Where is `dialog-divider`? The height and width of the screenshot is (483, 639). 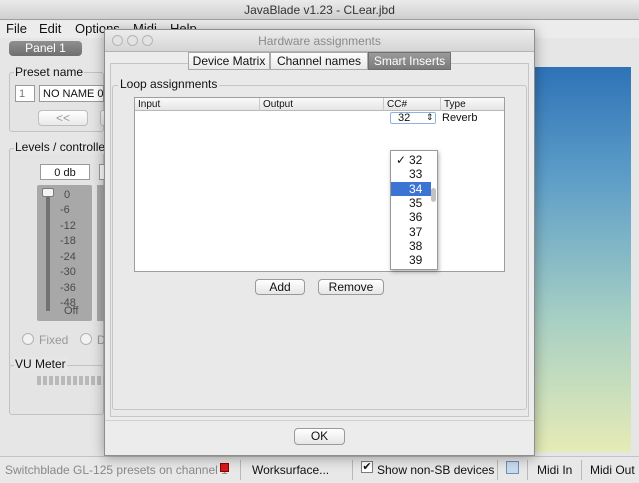 dialog-divider is located at coordinates (319, 420).